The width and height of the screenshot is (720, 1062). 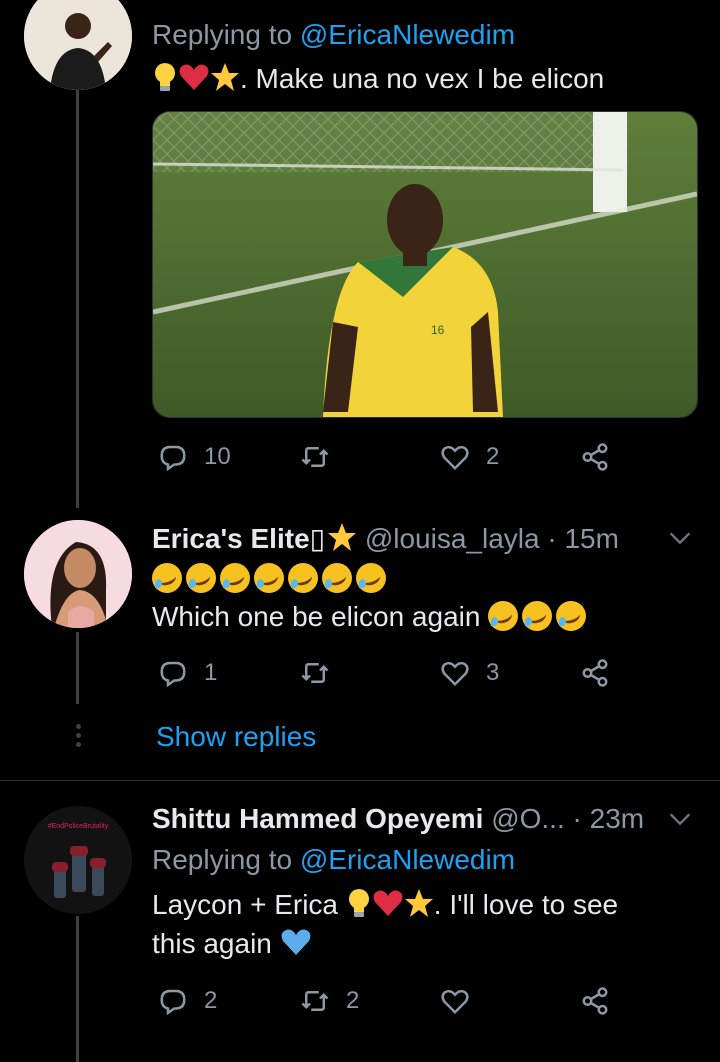 What do you see at coordinates (608, 818) in the screenshot?
I see `tweet-time: · 23m` at bounding box center [608, 818].